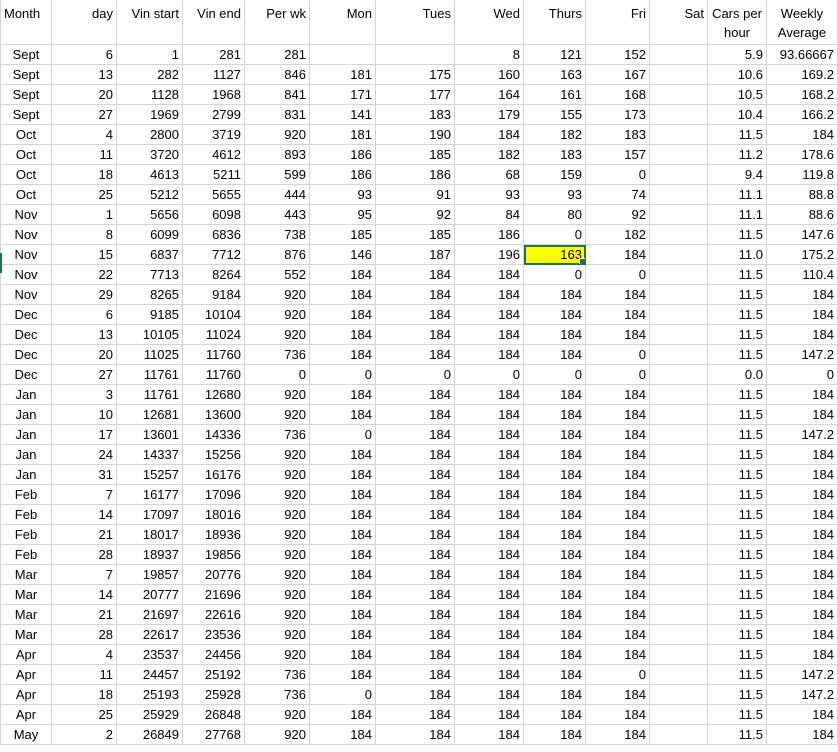 This screenshot has width=838, height=752. I want to click on column-header-month: Month, so click(26, 22).